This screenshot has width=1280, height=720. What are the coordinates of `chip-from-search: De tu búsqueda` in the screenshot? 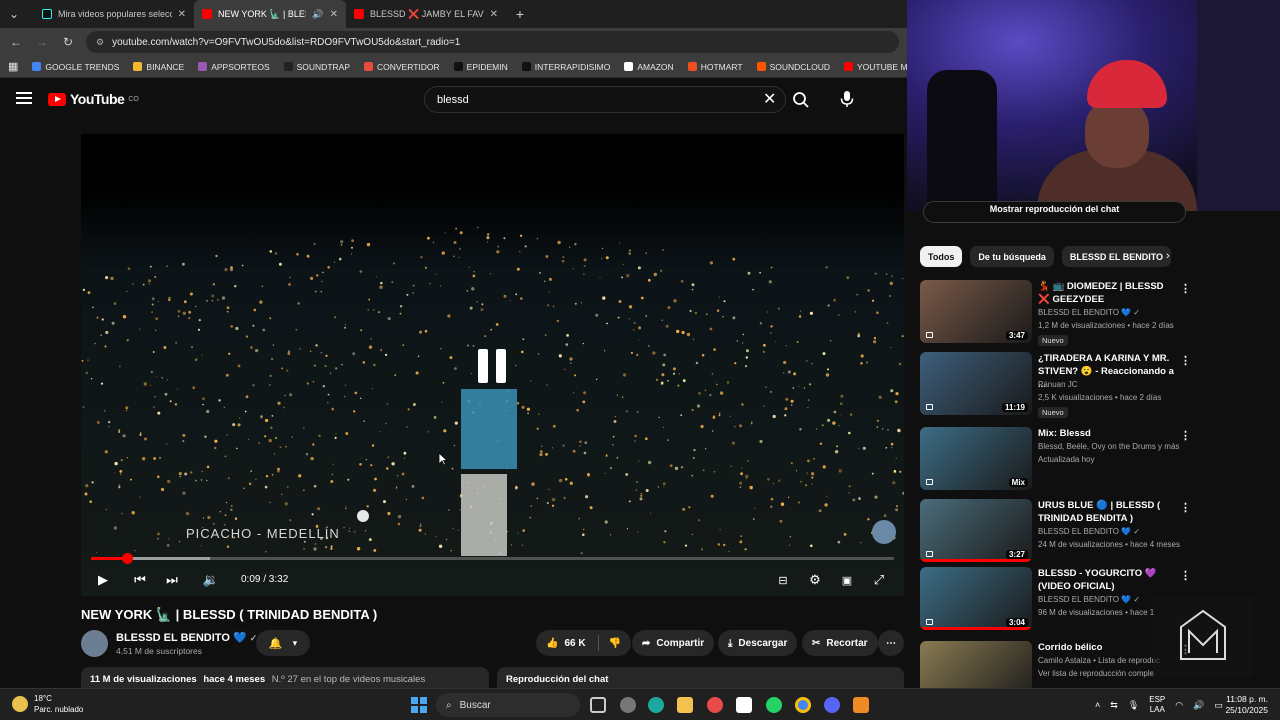 It's located at (1012, 256).